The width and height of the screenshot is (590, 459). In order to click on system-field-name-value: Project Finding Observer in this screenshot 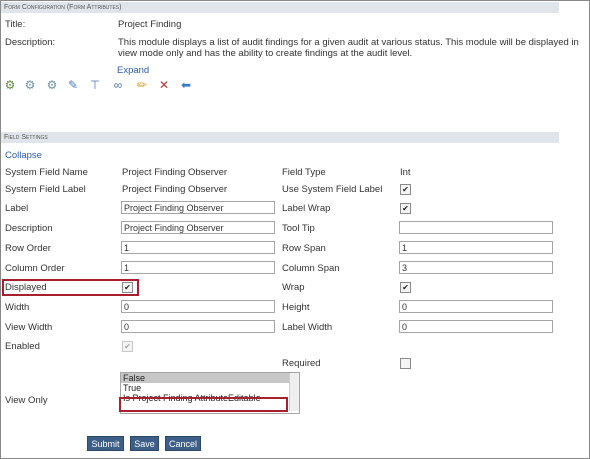, I will do `click(175, 172)`.